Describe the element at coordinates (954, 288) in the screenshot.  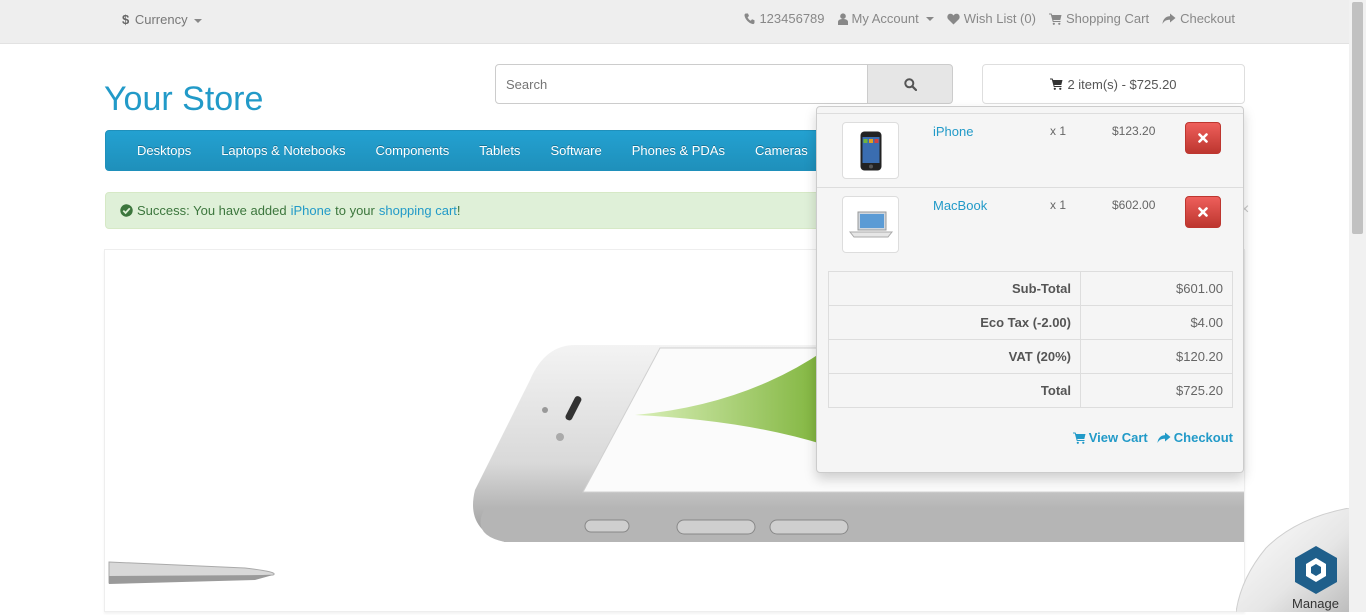
I see `totals-label: Sub-Total` at that location.